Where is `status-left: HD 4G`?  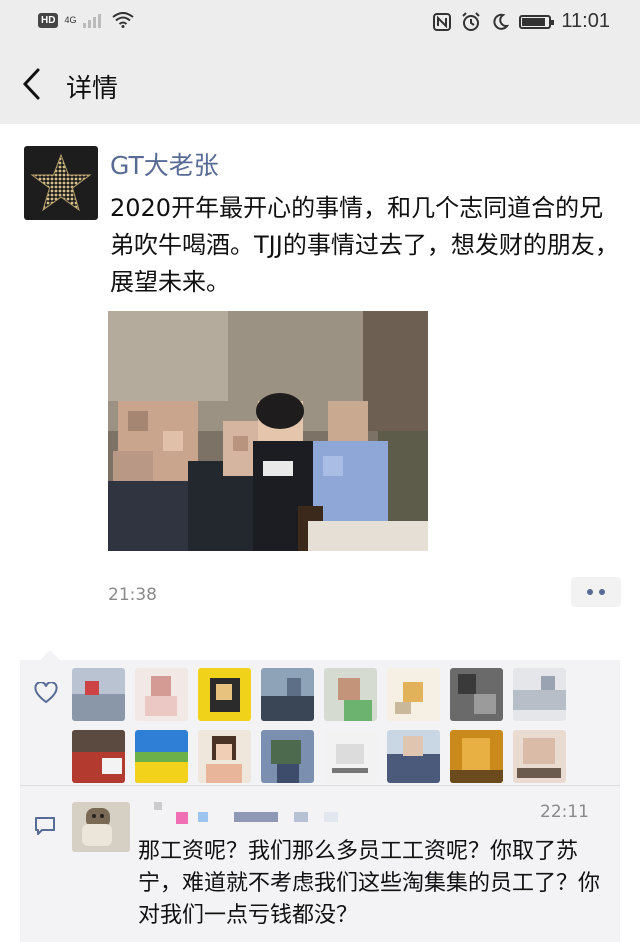
status-left: HD 4G is located at coordinates (86, 20).